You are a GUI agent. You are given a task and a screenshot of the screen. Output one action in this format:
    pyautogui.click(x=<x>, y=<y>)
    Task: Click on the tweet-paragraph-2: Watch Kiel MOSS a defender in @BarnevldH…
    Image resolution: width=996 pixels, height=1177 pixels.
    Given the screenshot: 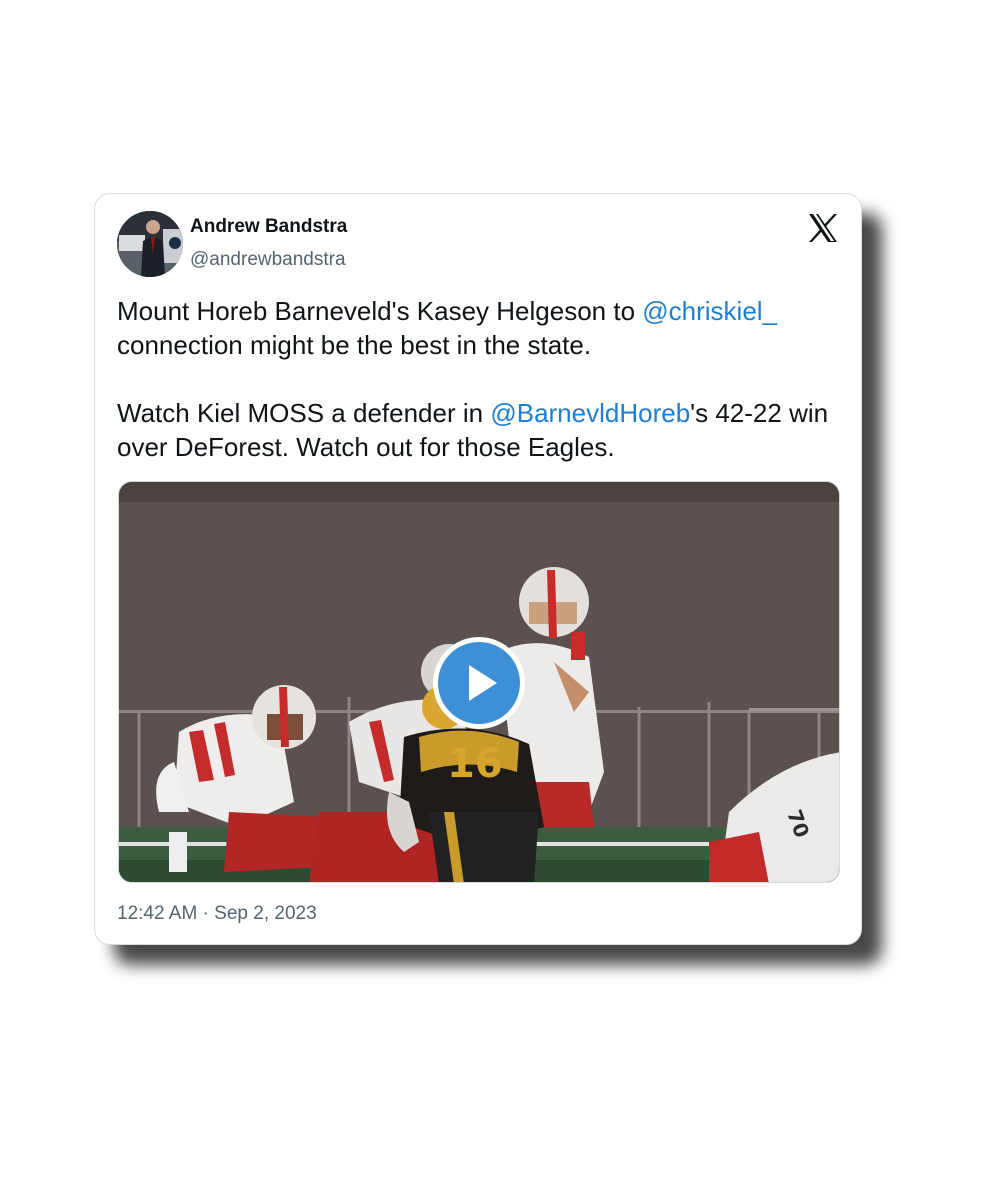 What is the action you would take?
    pyautogui.click(x=482, y=430)
    